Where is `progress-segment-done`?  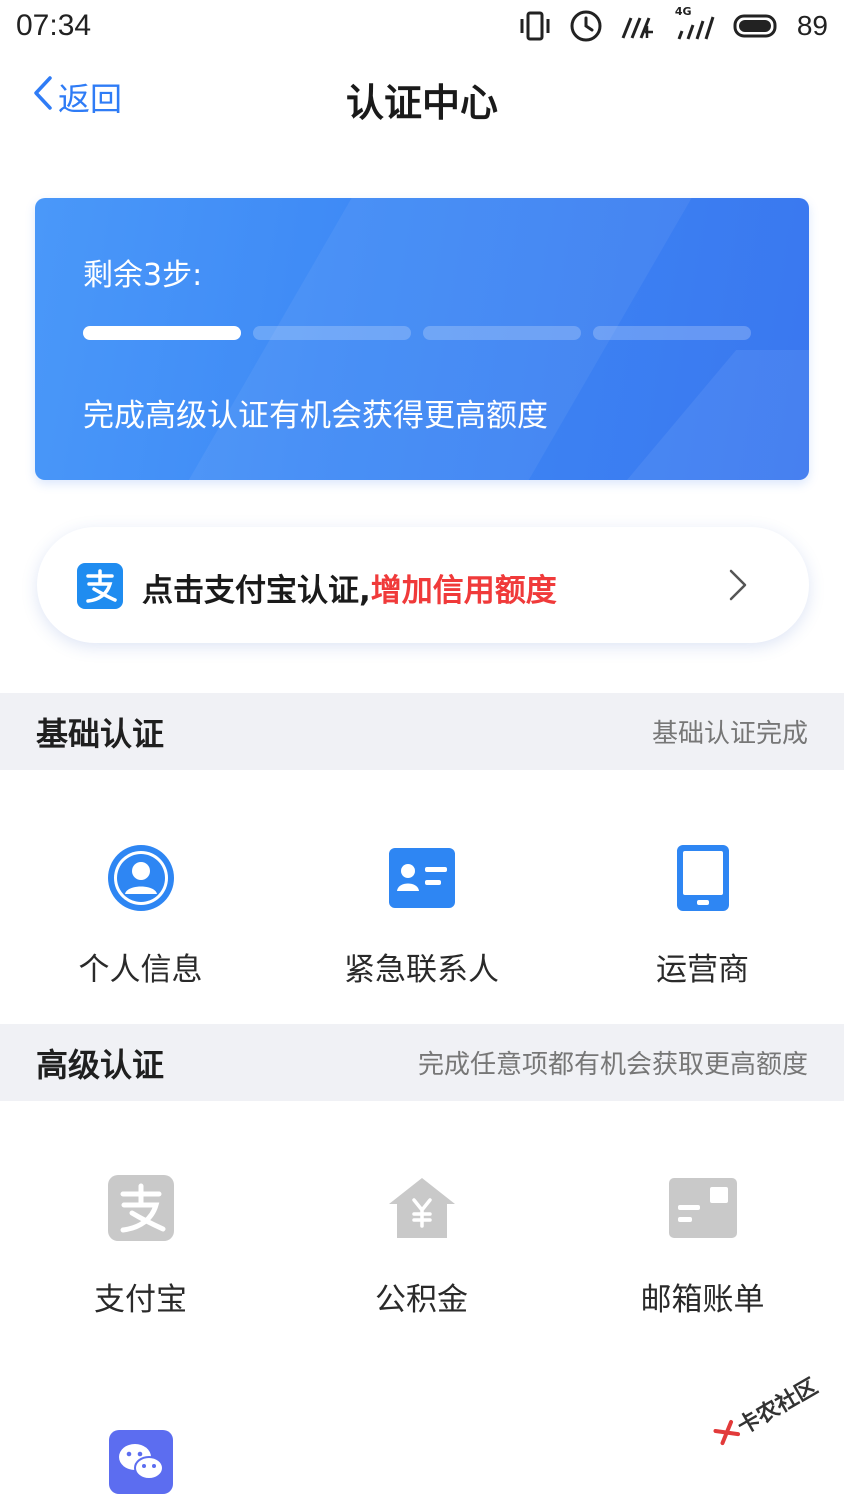 progress-segment-done is located at coordinates (162, 333).